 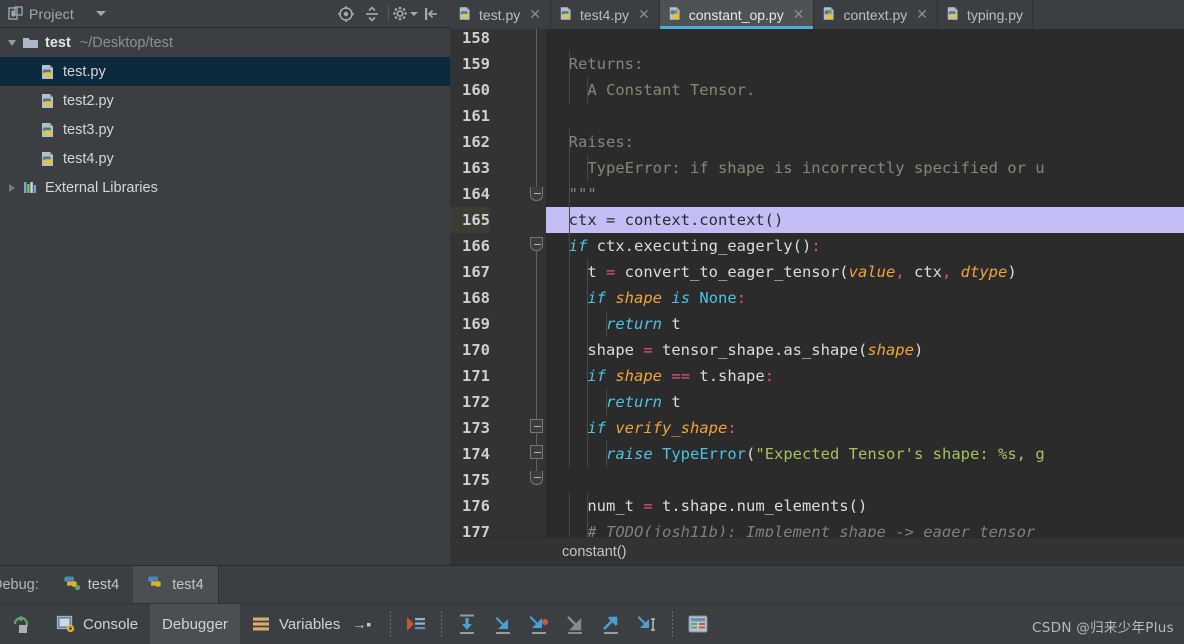 What do you see at coordinates (22, 624) in the screenshot?
I see `rerun-icon` at bounding box center [22, 624].